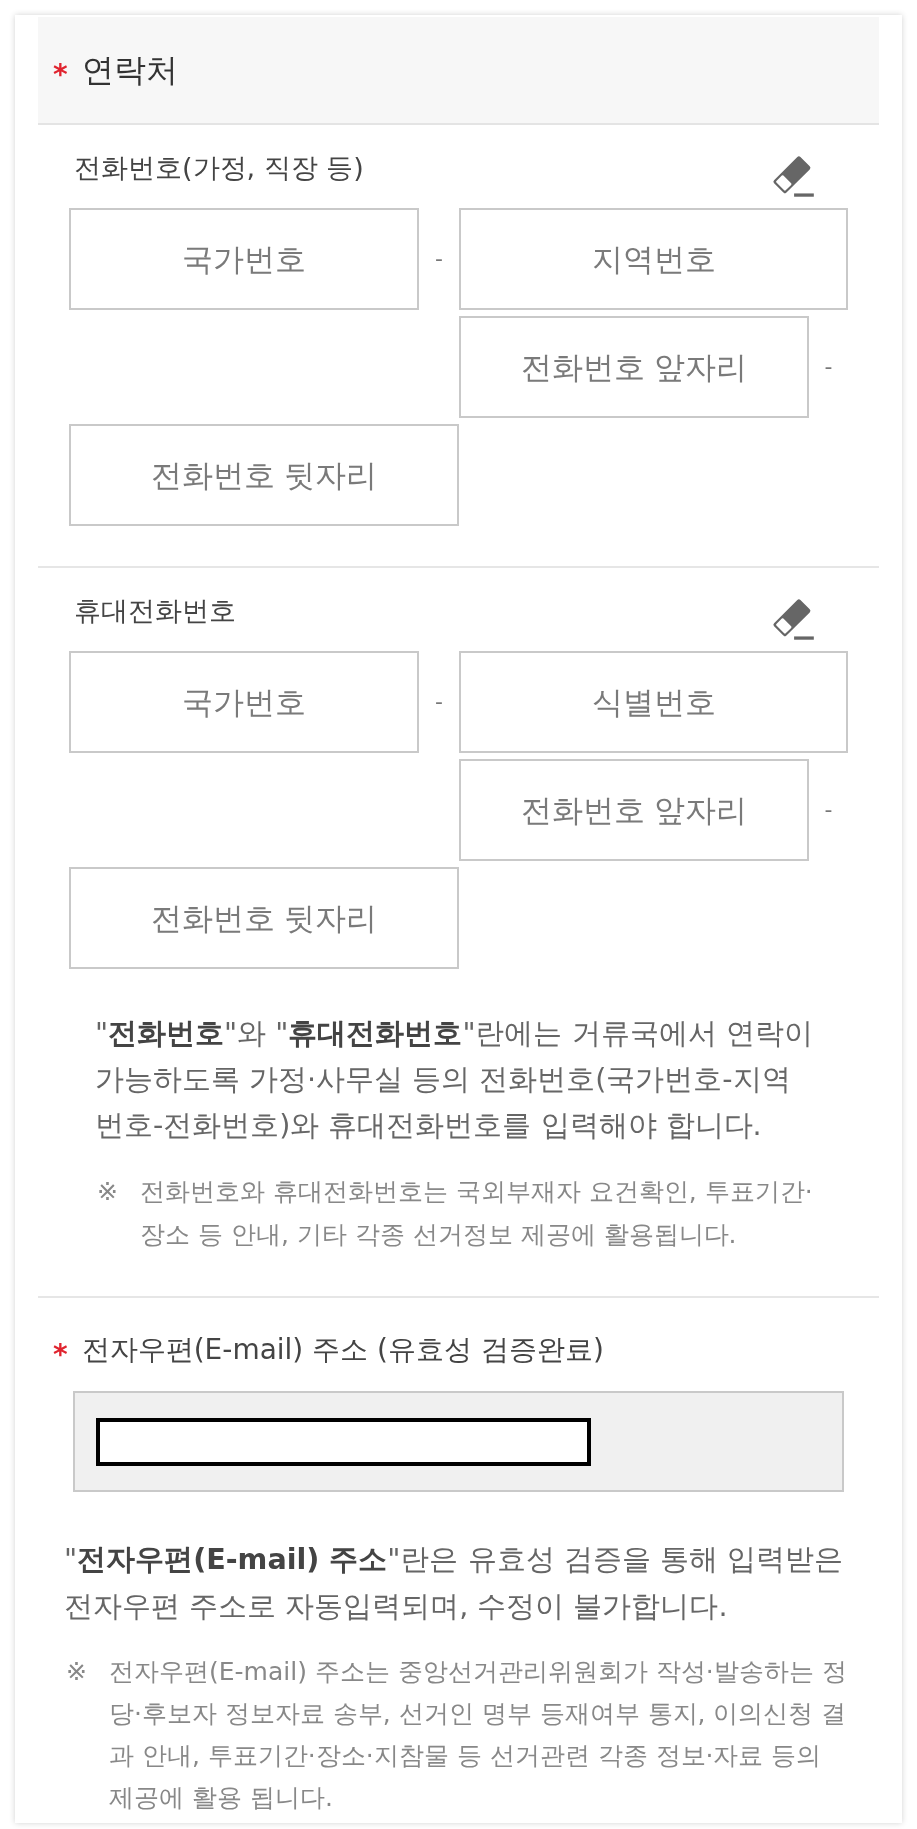 Image resolution: width=917 pixels, height=1829 pixels. What do you see at coordinates (219, 168) in the screenshot?
I see `field-label: 전화번호(가정, 직장 등)` at bounding box center [219, 168].